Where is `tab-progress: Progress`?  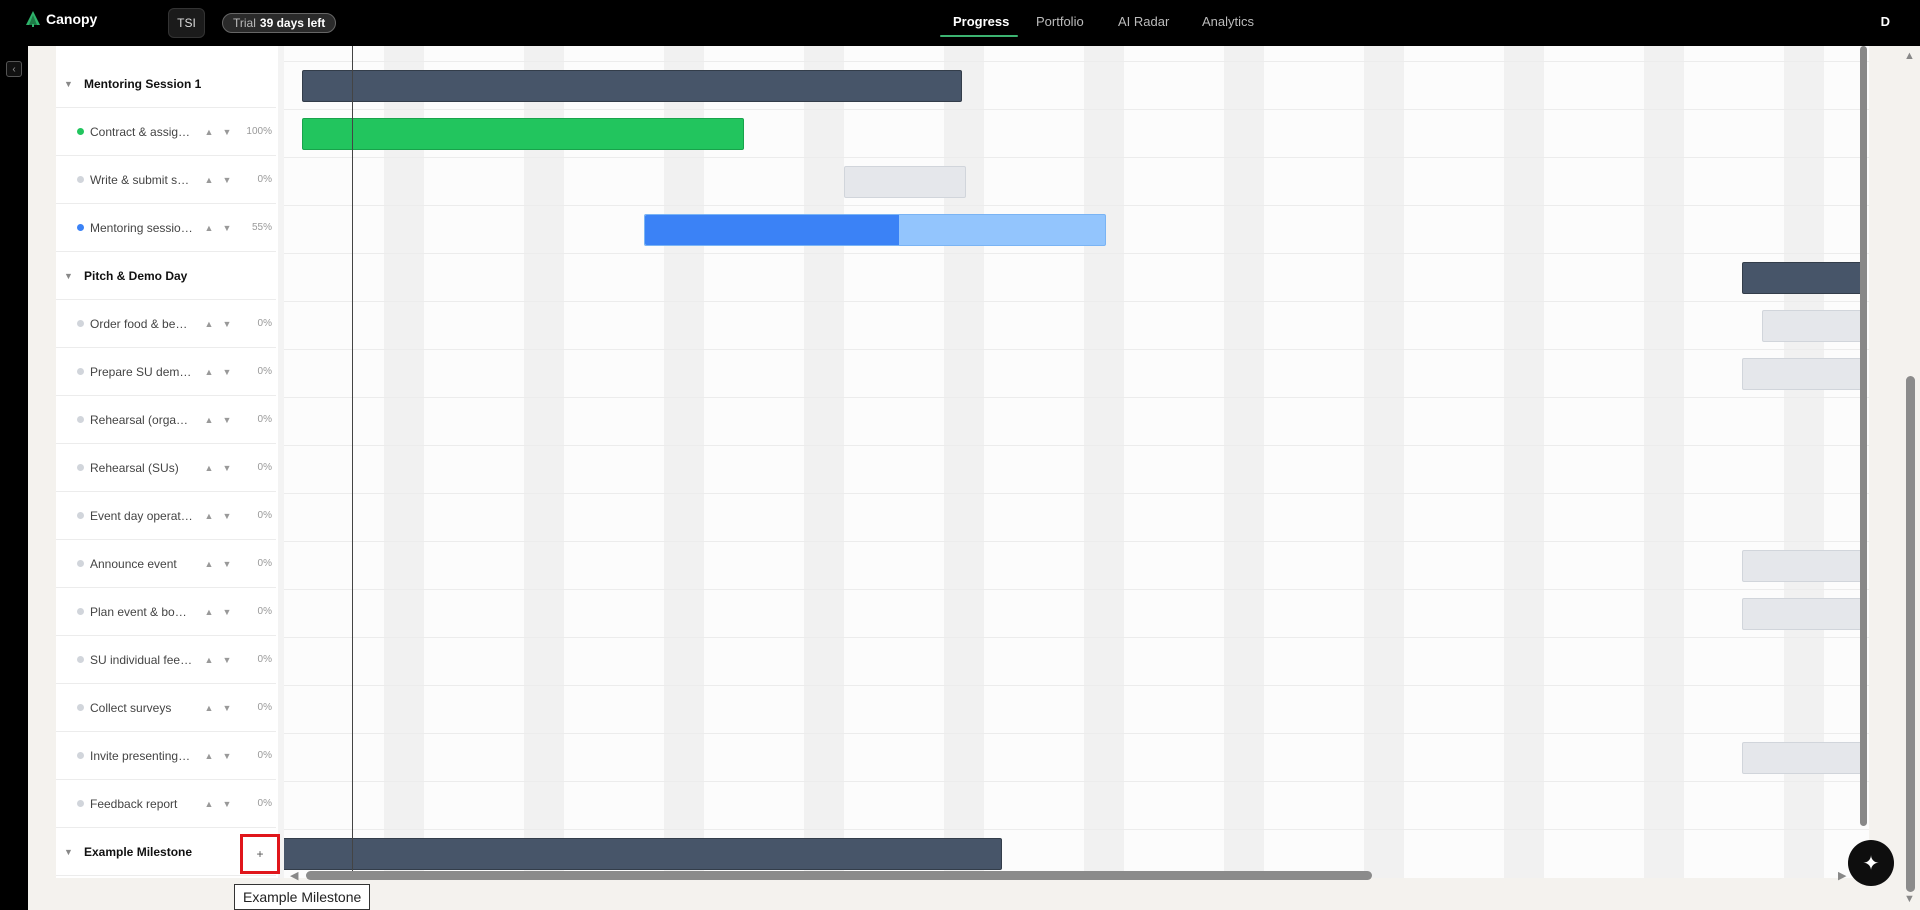 tab-progress: Progress is located at coordinates (981, 21).